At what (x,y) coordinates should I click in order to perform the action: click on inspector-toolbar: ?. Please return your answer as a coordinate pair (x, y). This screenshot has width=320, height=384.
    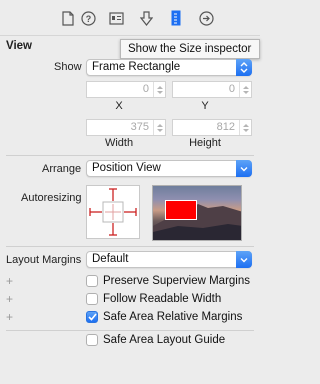
    Looking at the image, I should click on (130, 18).